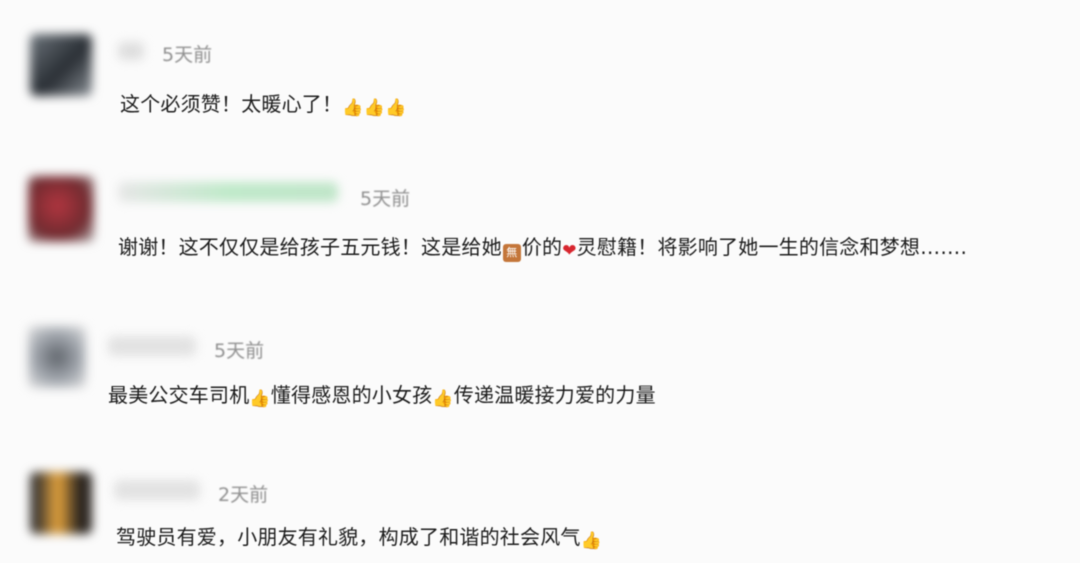 The width and height of the screenshot is (1080, 563). What do you see at coordinates (243, 495) in the screenshot?
I see `comment-timestamp: 2天前` at bounding box center [243, 495].